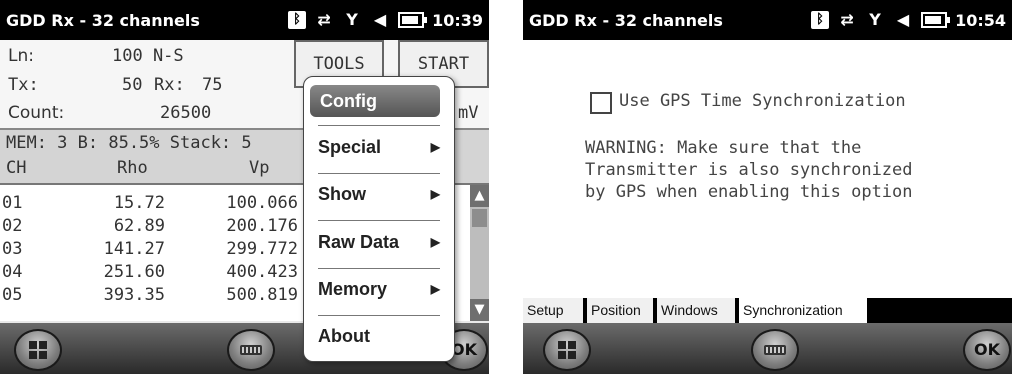 The image size is (1012, 374). Describe the element at coordinates (12, 249) in the screenshot. I see `cell-ch: 03` at that location.